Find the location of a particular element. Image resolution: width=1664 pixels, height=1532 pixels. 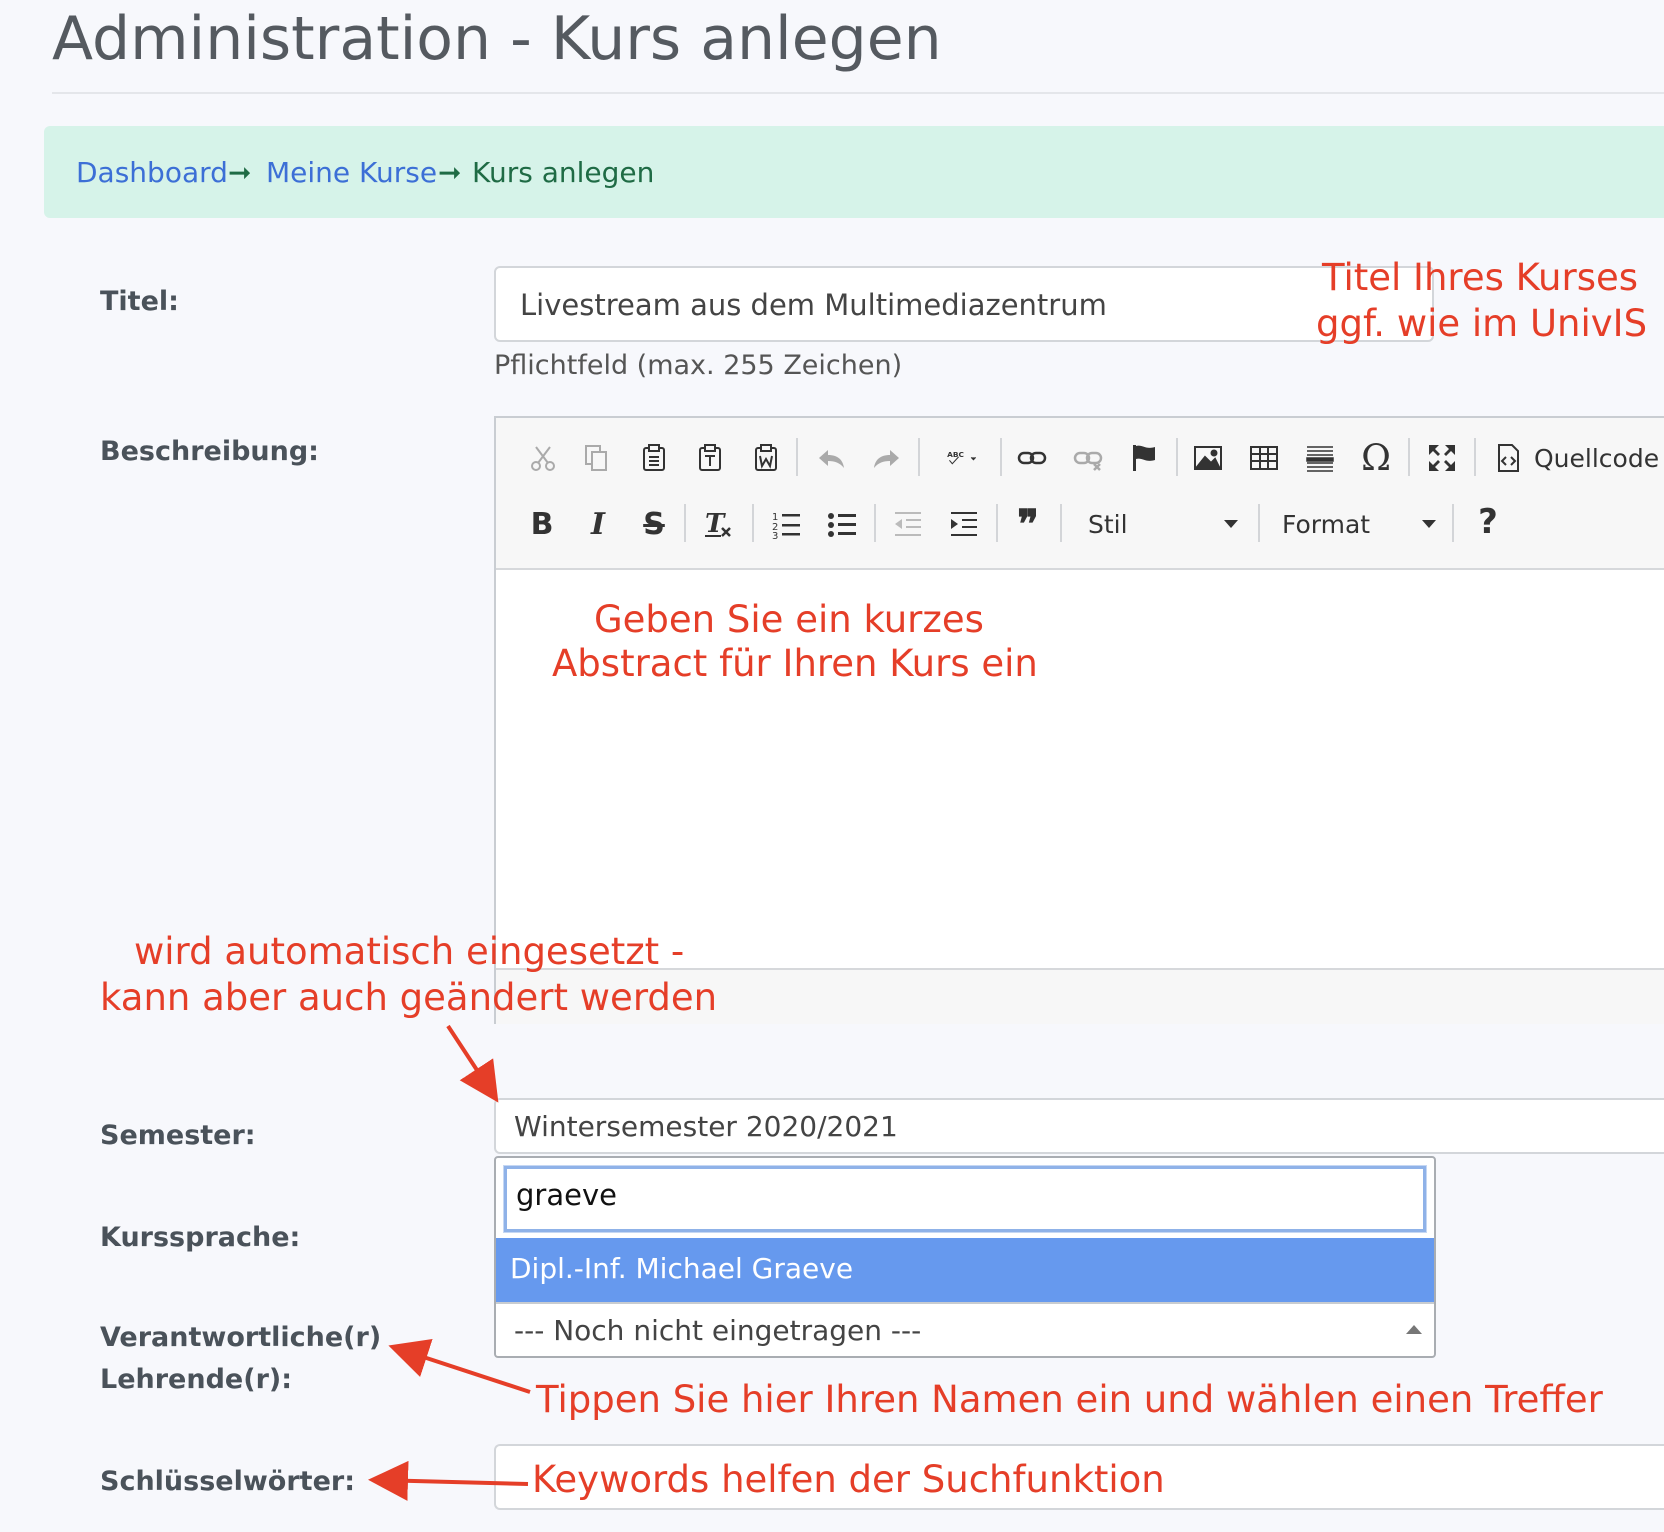

arrow-semester is located at coordinates (472, 1063).